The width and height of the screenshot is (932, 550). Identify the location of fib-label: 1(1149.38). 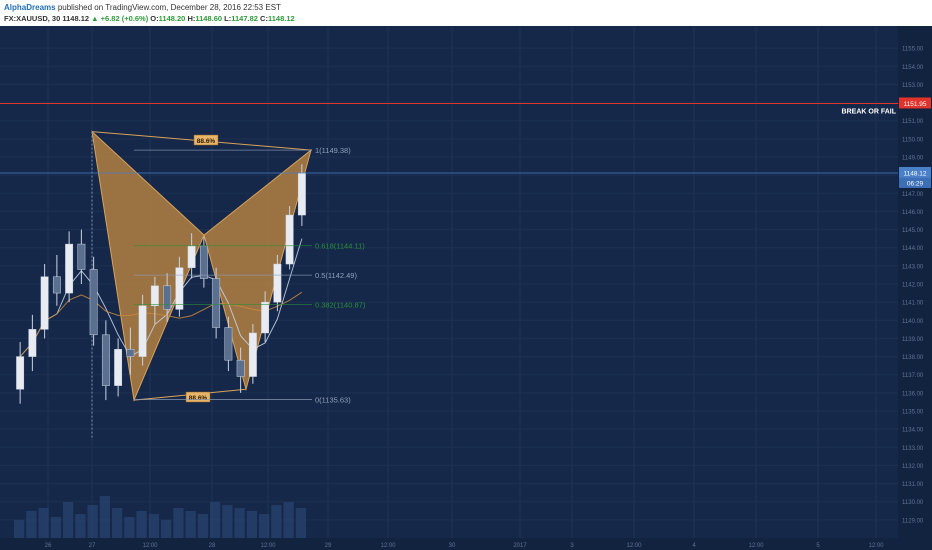
(333, 150).